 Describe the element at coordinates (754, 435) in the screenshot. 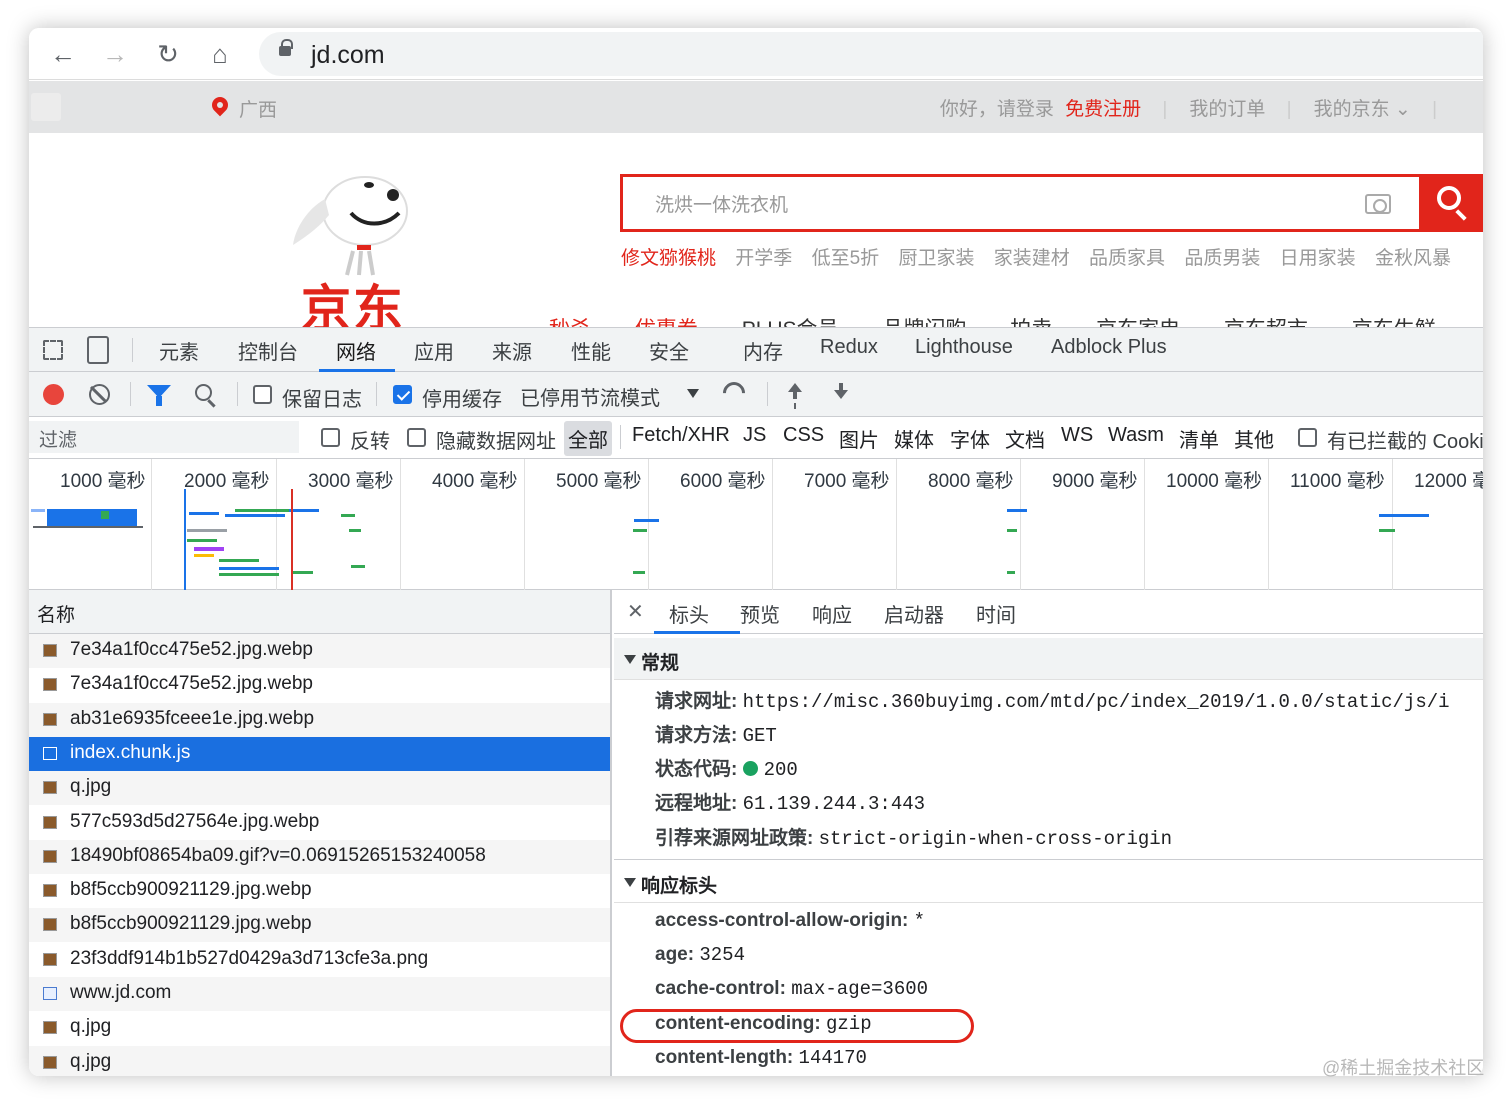

I see `filter-type-js: JS` at that location.